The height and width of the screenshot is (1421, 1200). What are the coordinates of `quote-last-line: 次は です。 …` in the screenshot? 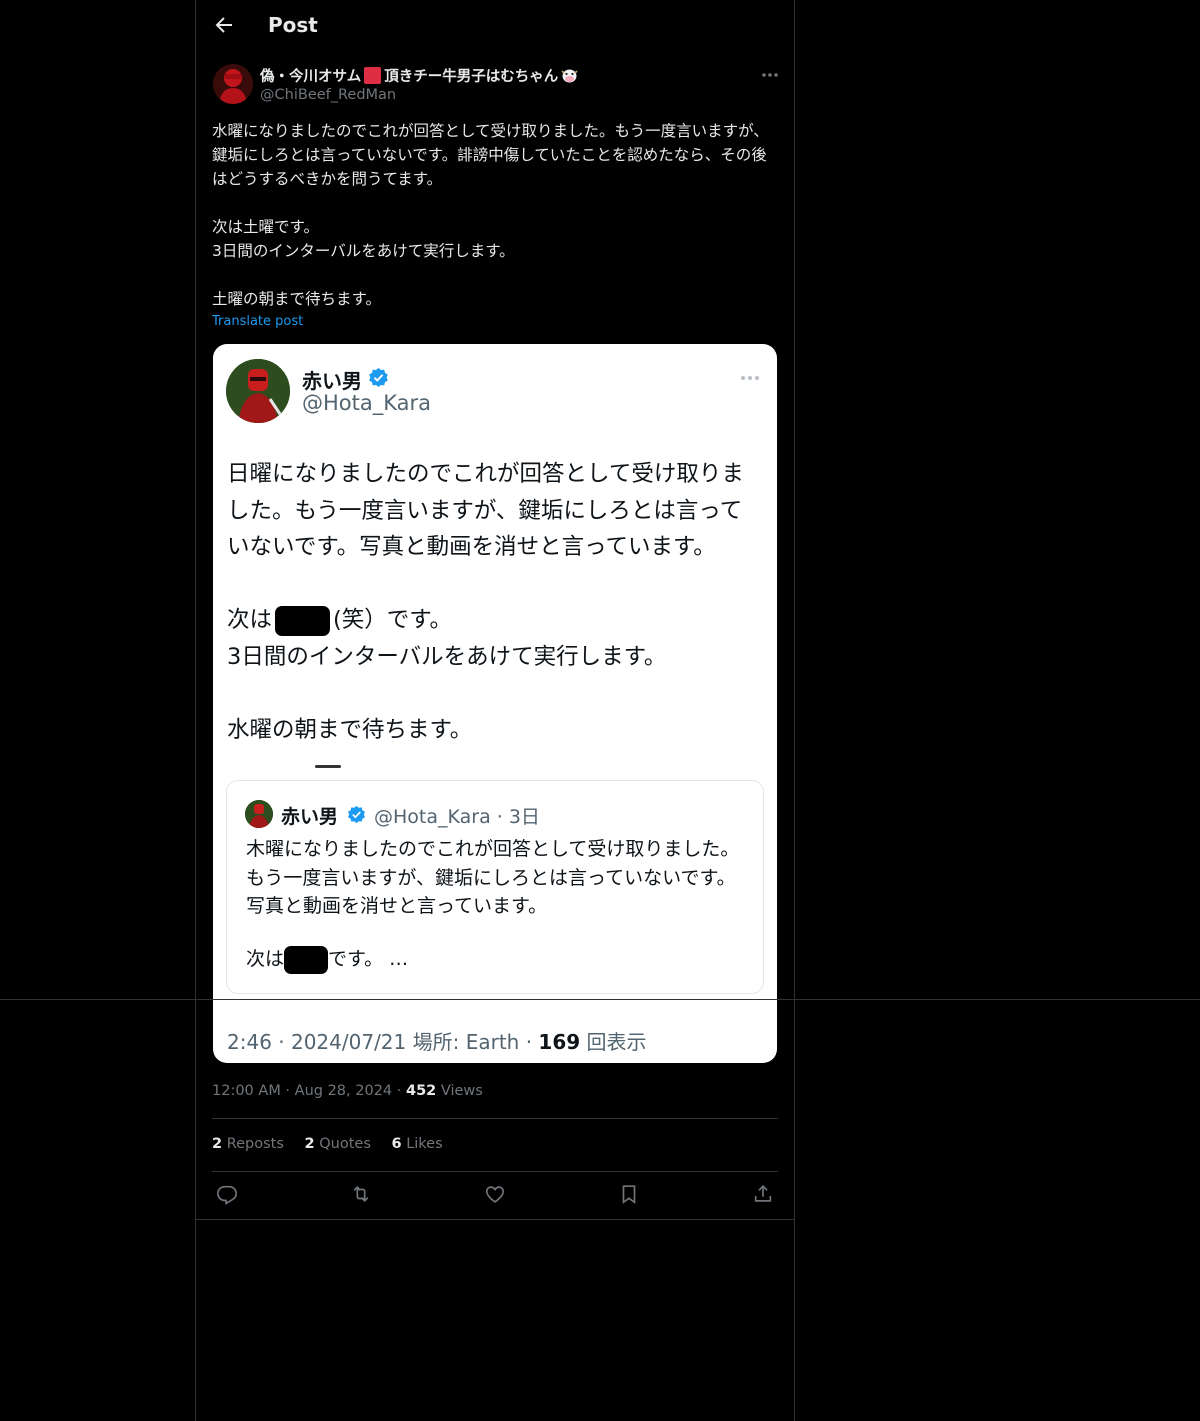 It's located at (327, 959).